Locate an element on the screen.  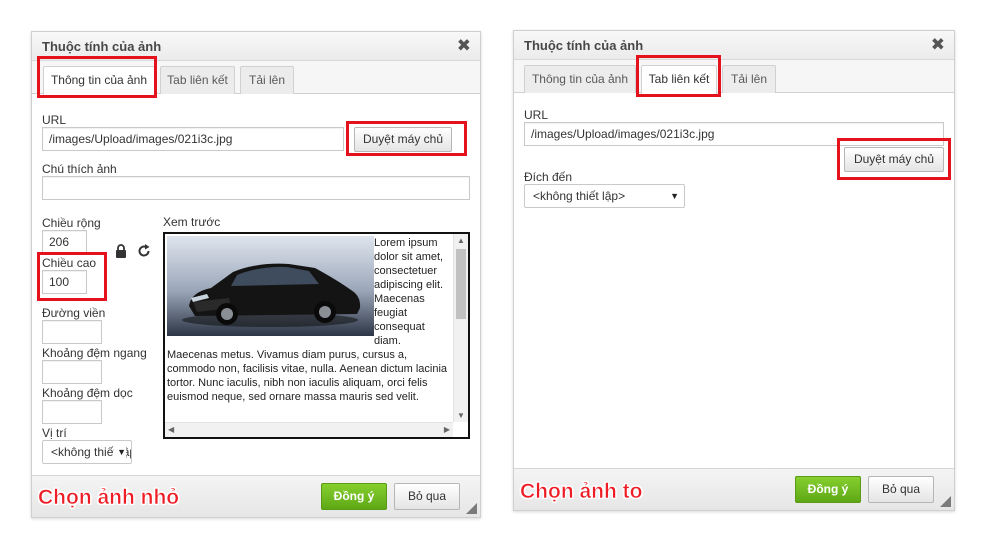
alt-text-label: Chú thích ảnh is located at coordinates (79, 169).